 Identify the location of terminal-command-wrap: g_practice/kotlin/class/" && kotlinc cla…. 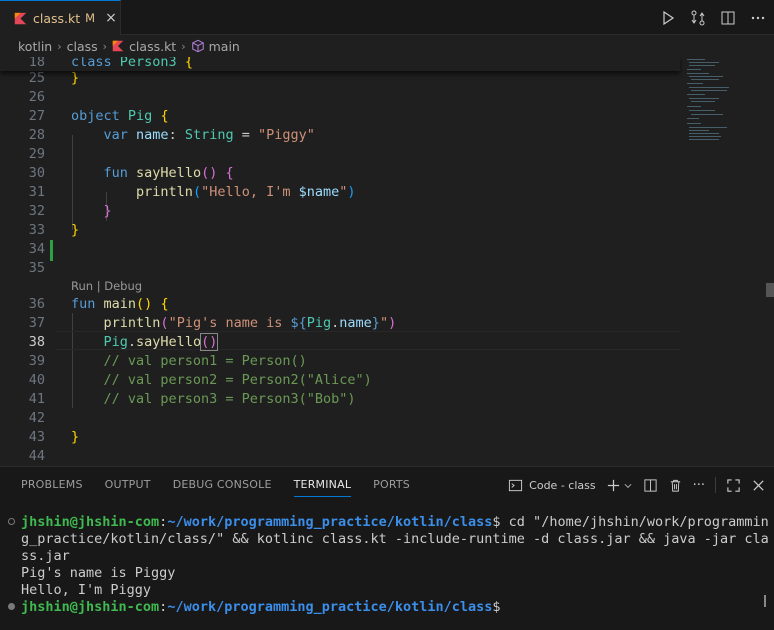
(395, 539).